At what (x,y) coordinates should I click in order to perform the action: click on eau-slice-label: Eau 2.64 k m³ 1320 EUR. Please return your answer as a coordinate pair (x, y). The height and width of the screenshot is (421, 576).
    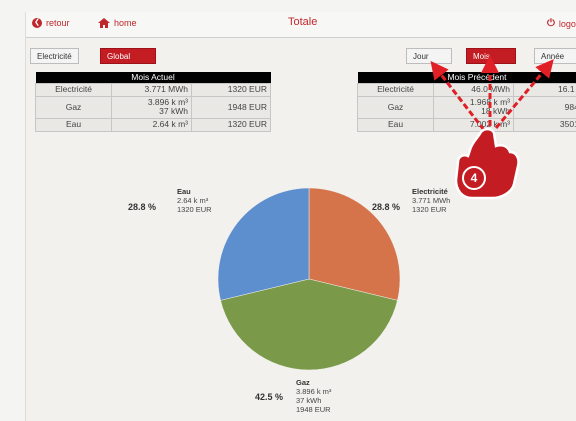
    Looking at the image, I should click on (194, 200).